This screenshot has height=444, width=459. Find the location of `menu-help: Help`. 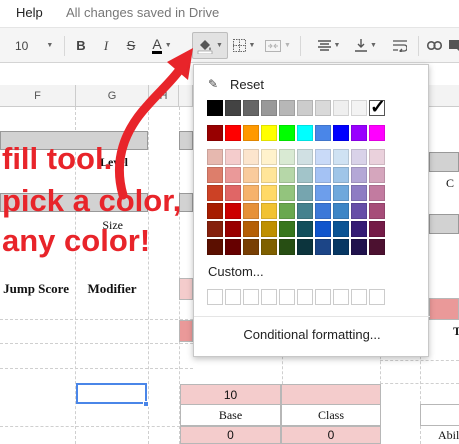

menu-help: Help is located at coordinates (29, 12).